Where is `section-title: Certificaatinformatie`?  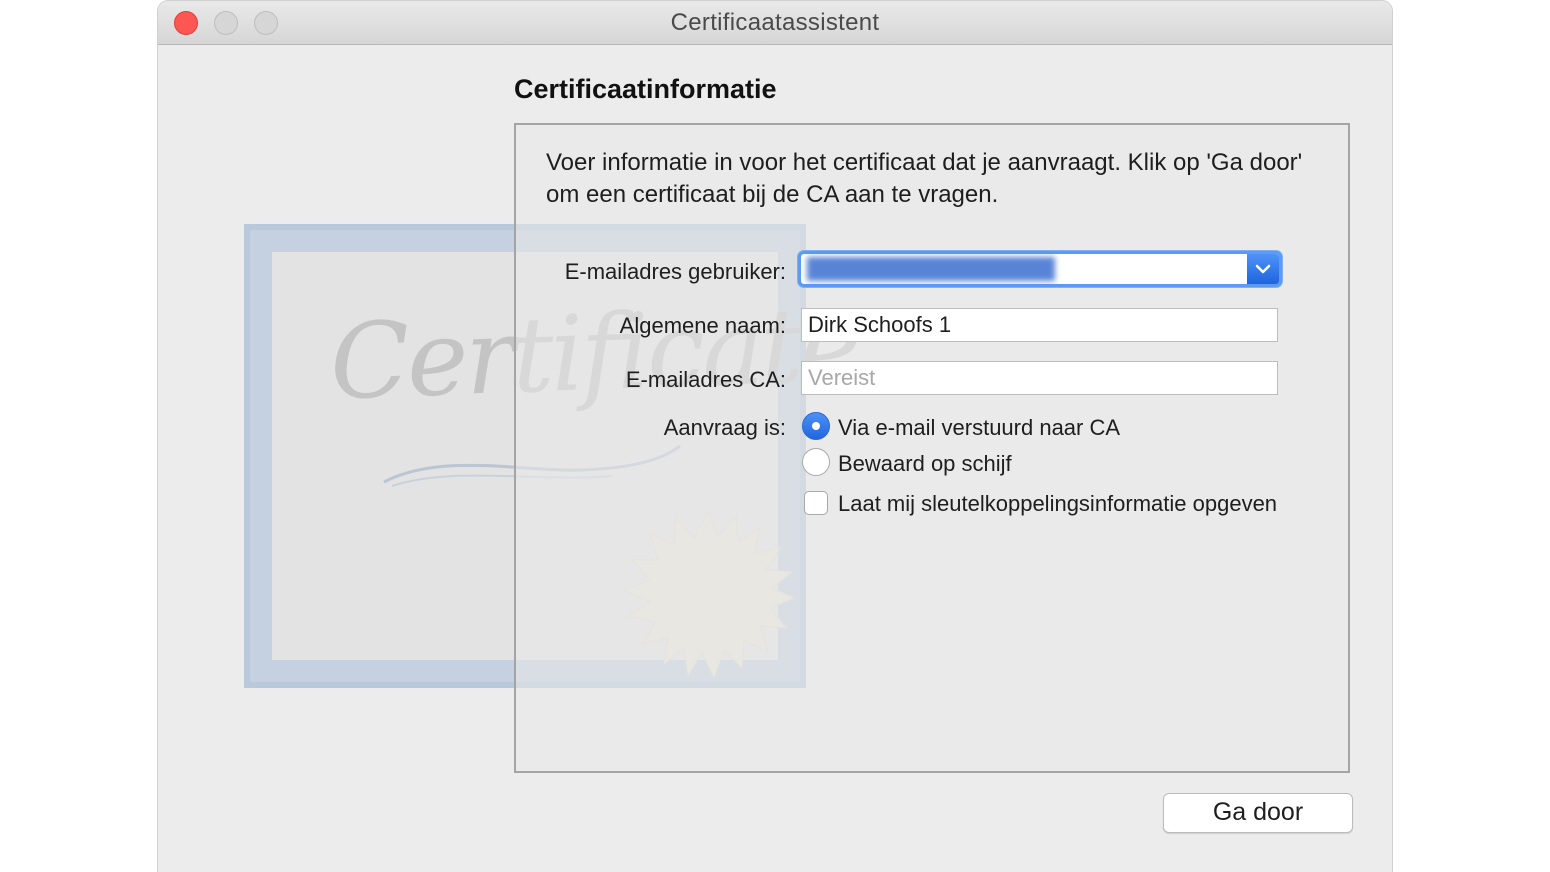
section-title: Certificaatinformatie is located at coordinates (645, 89).